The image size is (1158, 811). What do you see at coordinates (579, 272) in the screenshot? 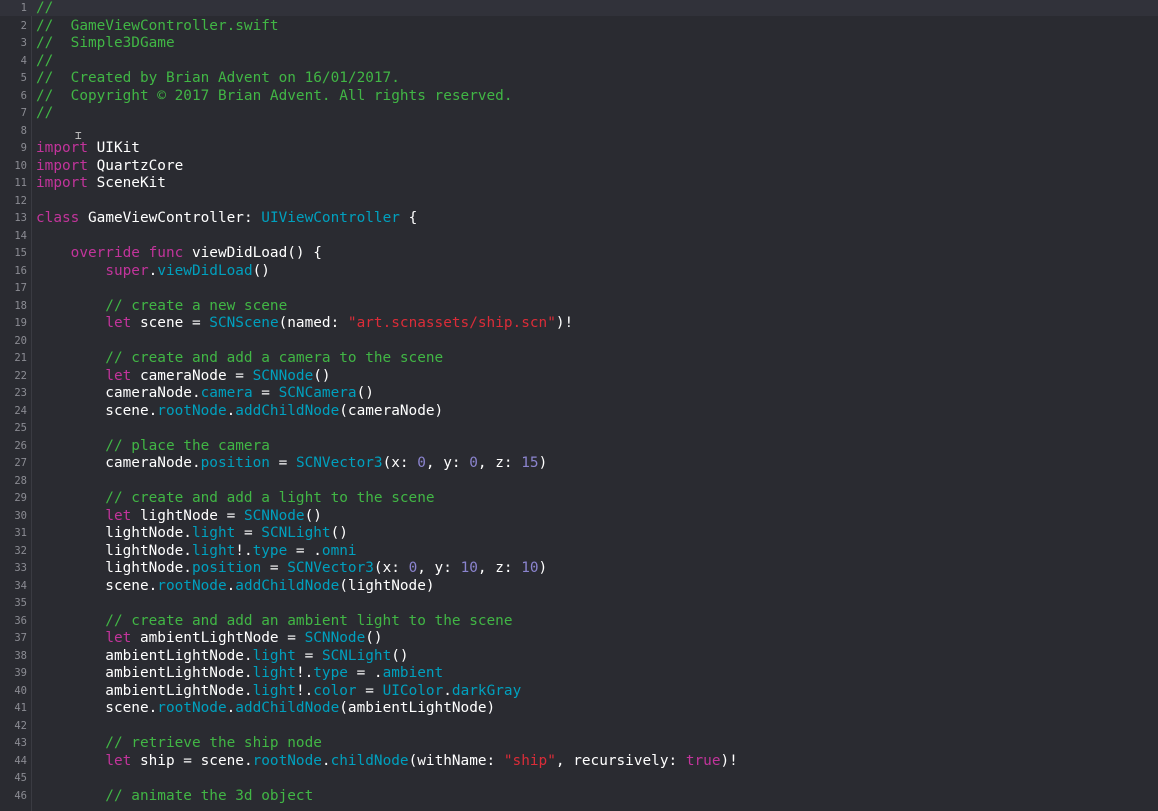
I see `code-line: 16 super.viewDidLoad()` at bounding box center [579, 272].